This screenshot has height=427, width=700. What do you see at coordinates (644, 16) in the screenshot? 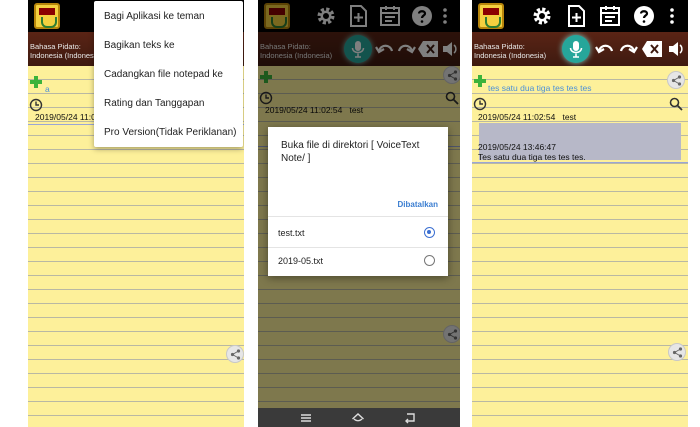
I see `help-icon` at bounding box center [644, 16].